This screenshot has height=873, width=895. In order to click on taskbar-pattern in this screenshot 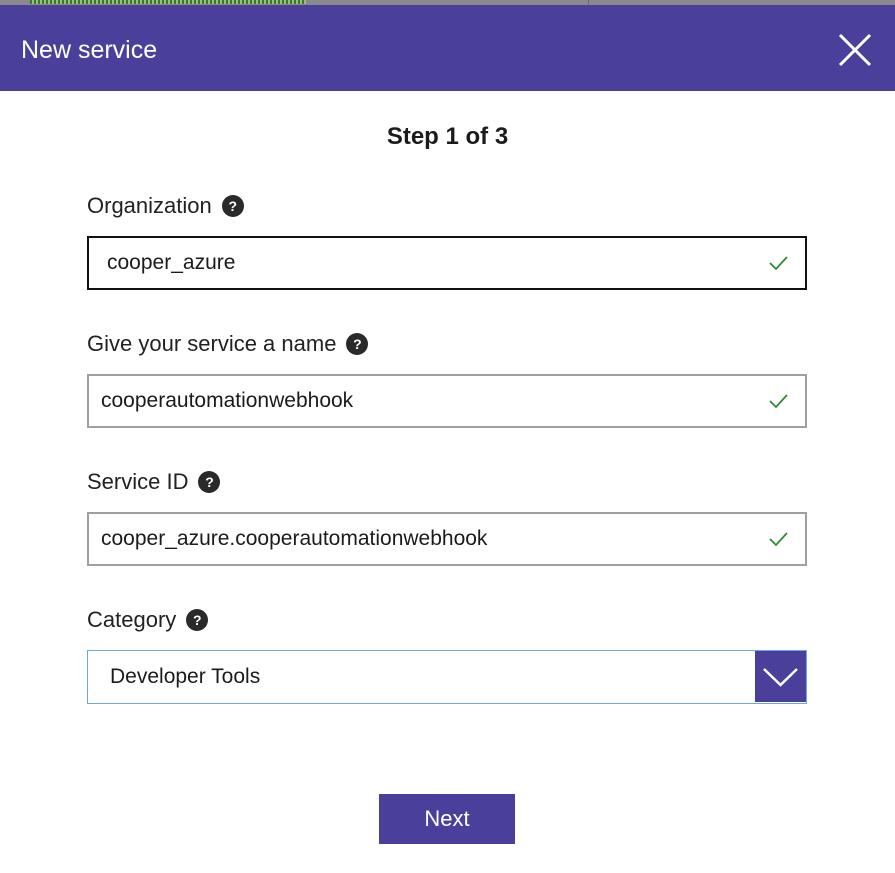, I will do `click(168, 2)`.